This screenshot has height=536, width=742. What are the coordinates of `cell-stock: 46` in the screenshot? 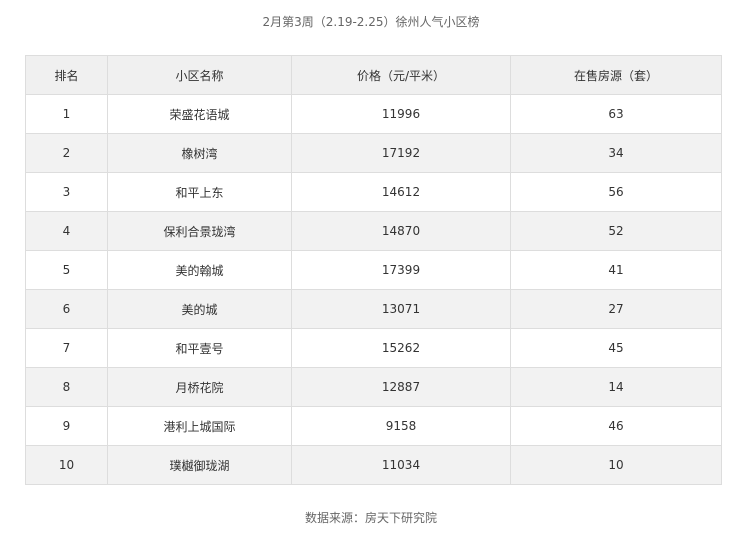 It's located at (616, 426).